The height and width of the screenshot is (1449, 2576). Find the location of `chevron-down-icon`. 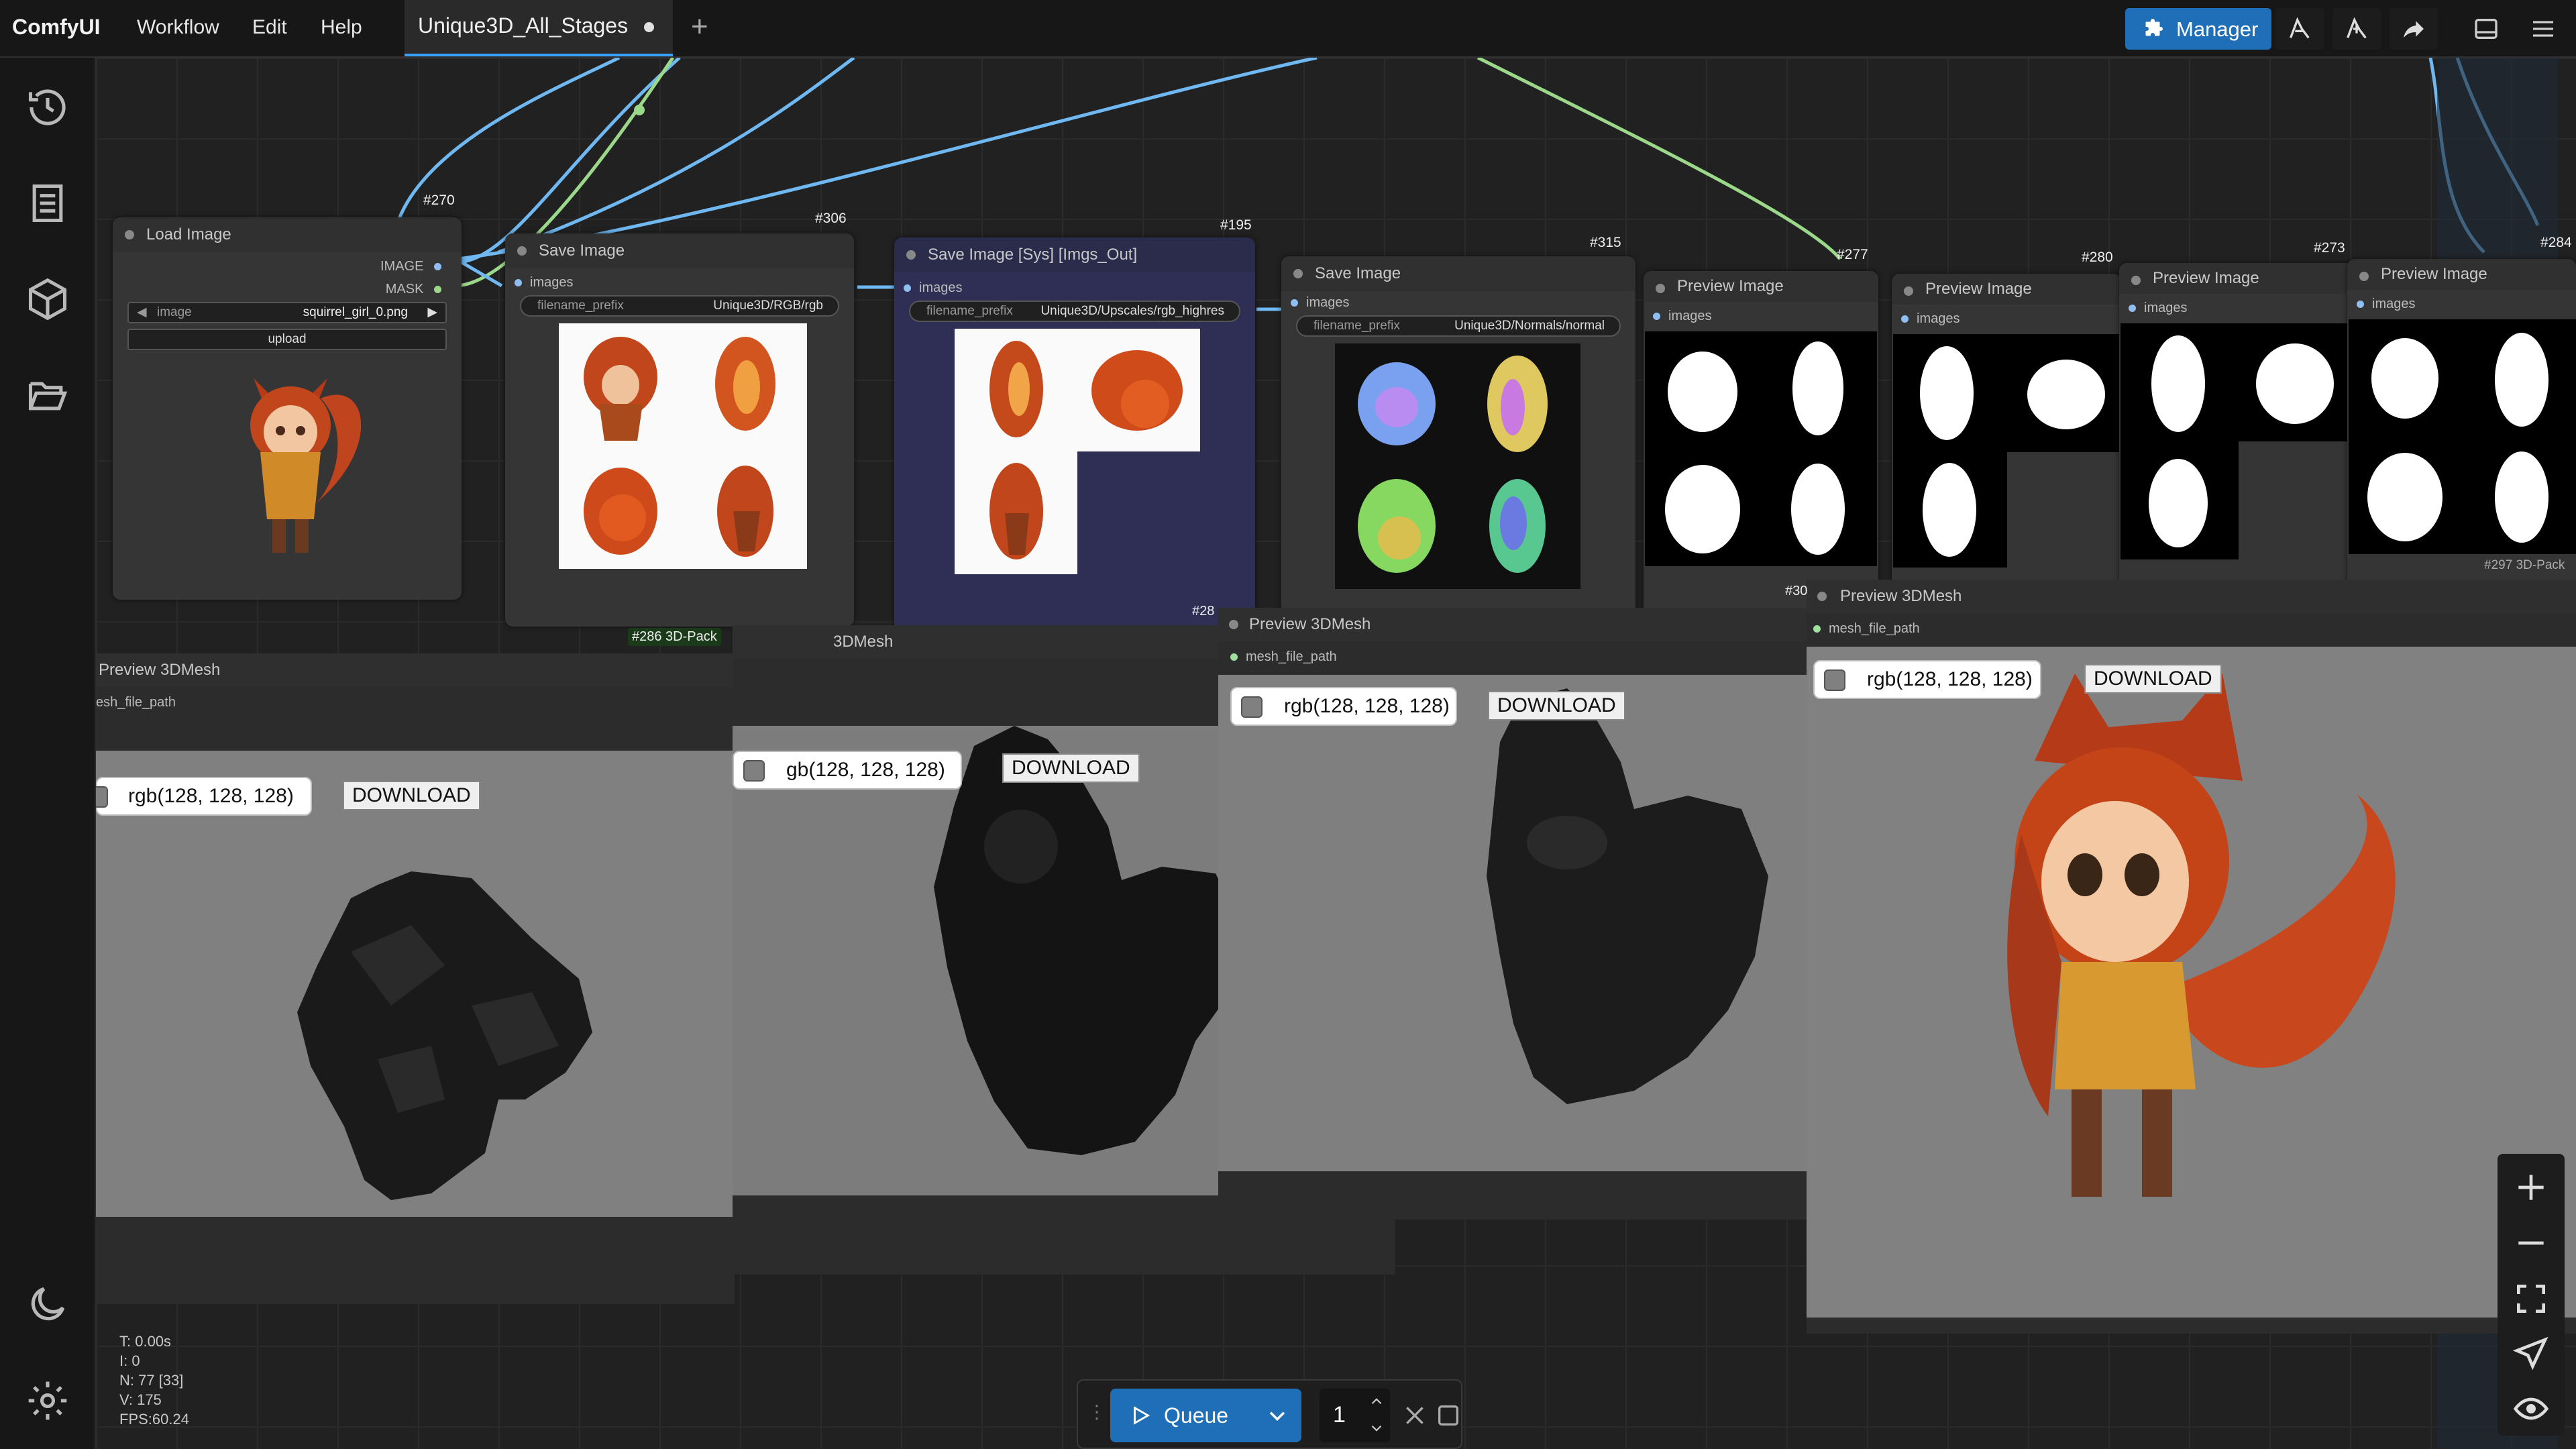

chevron-down-icon is located at coordinates (1277, 1415).